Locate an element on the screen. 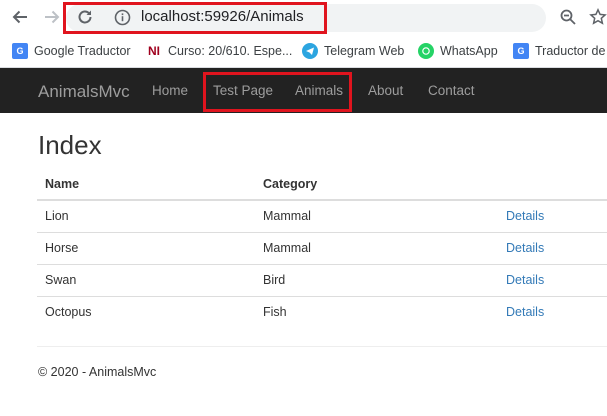  nav-link-test-page: Test Page is located at coordinates (243, 90).